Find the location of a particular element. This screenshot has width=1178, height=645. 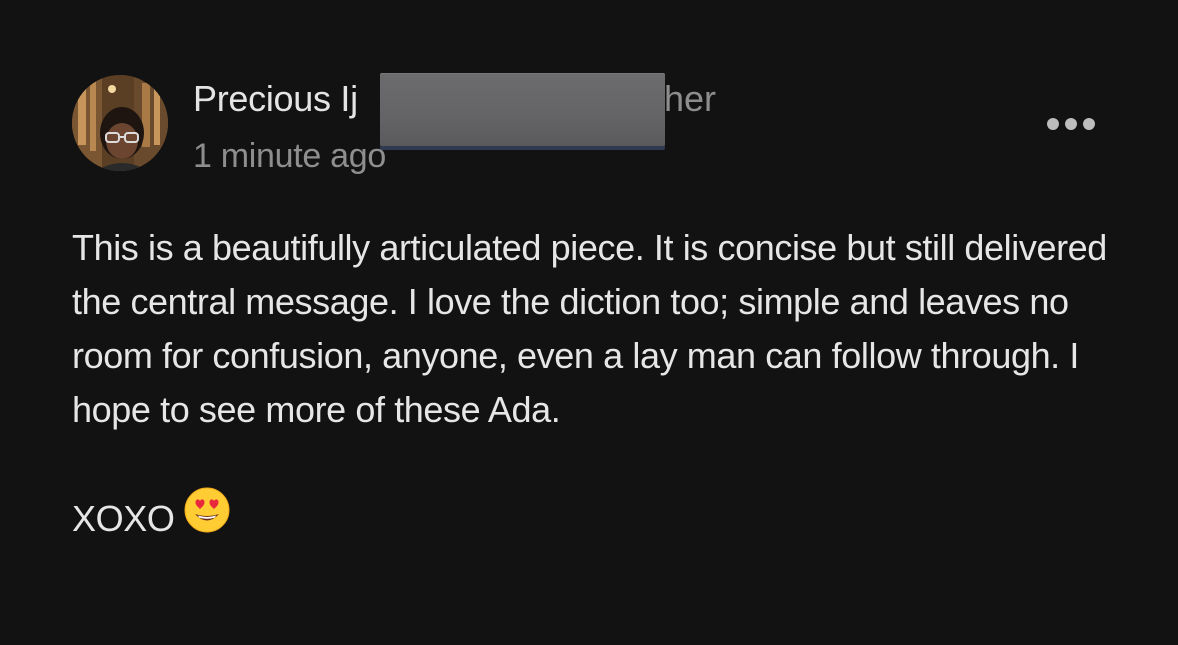

avatar-photo-icon is located at coordinates (120, 123).